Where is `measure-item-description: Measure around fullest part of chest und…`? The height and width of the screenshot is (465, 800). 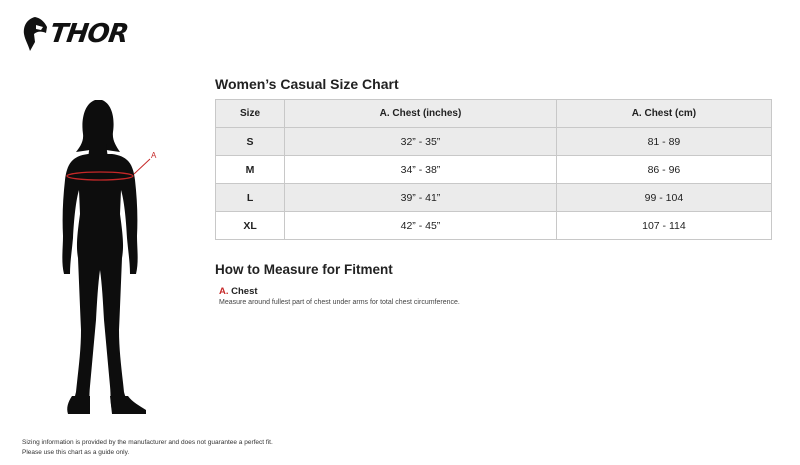
measure-item-description: Measure around fullest part of chest und… is located at coordinates (339, 302).